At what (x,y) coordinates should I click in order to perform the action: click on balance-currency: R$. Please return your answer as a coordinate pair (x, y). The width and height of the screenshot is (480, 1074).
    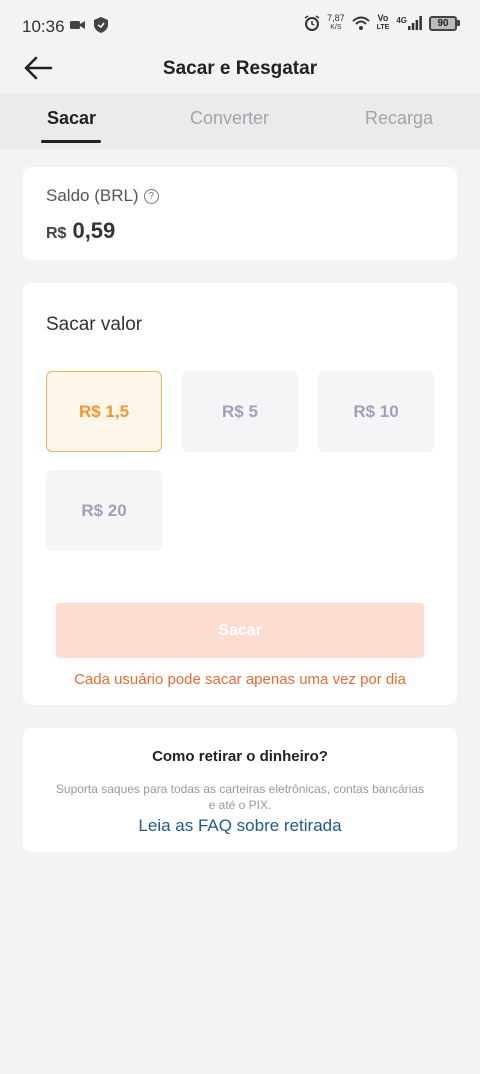
    Looking at the image, I should click on (56, 233).